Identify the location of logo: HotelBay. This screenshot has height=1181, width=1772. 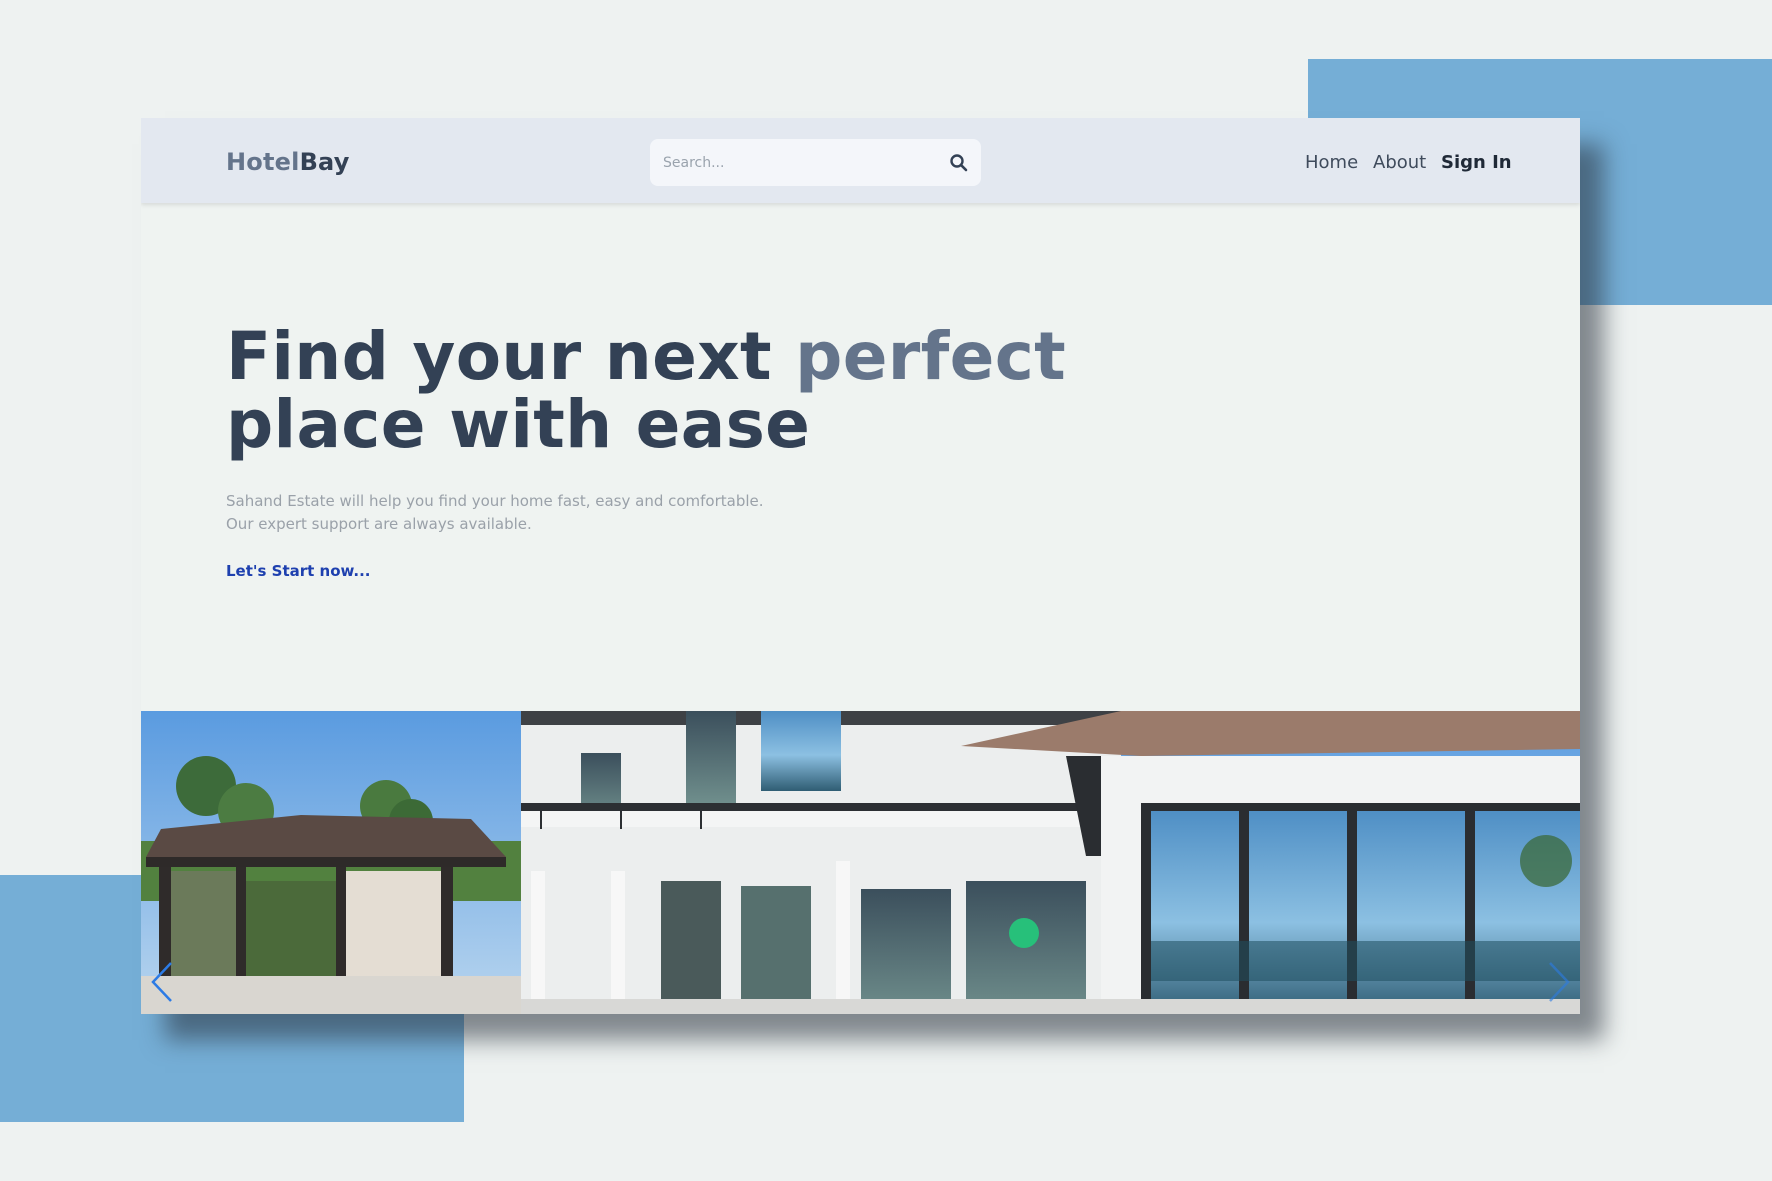
(288, 162).